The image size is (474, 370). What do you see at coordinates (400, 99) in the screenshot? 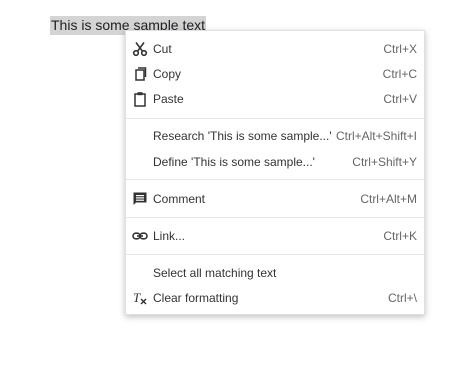
I see `shortcut-text: Ctrl+V` at bounding box center [400, 99].